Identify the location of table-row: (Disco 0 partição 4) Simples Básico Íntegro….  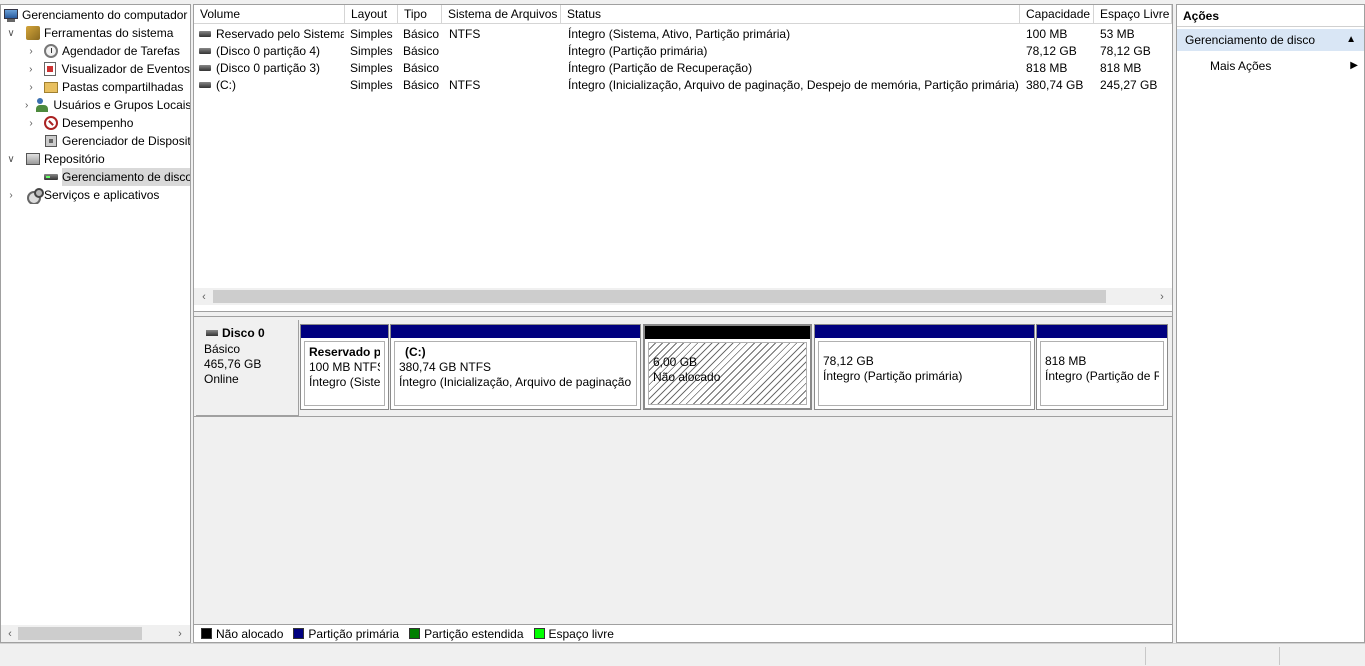
(683, 51).